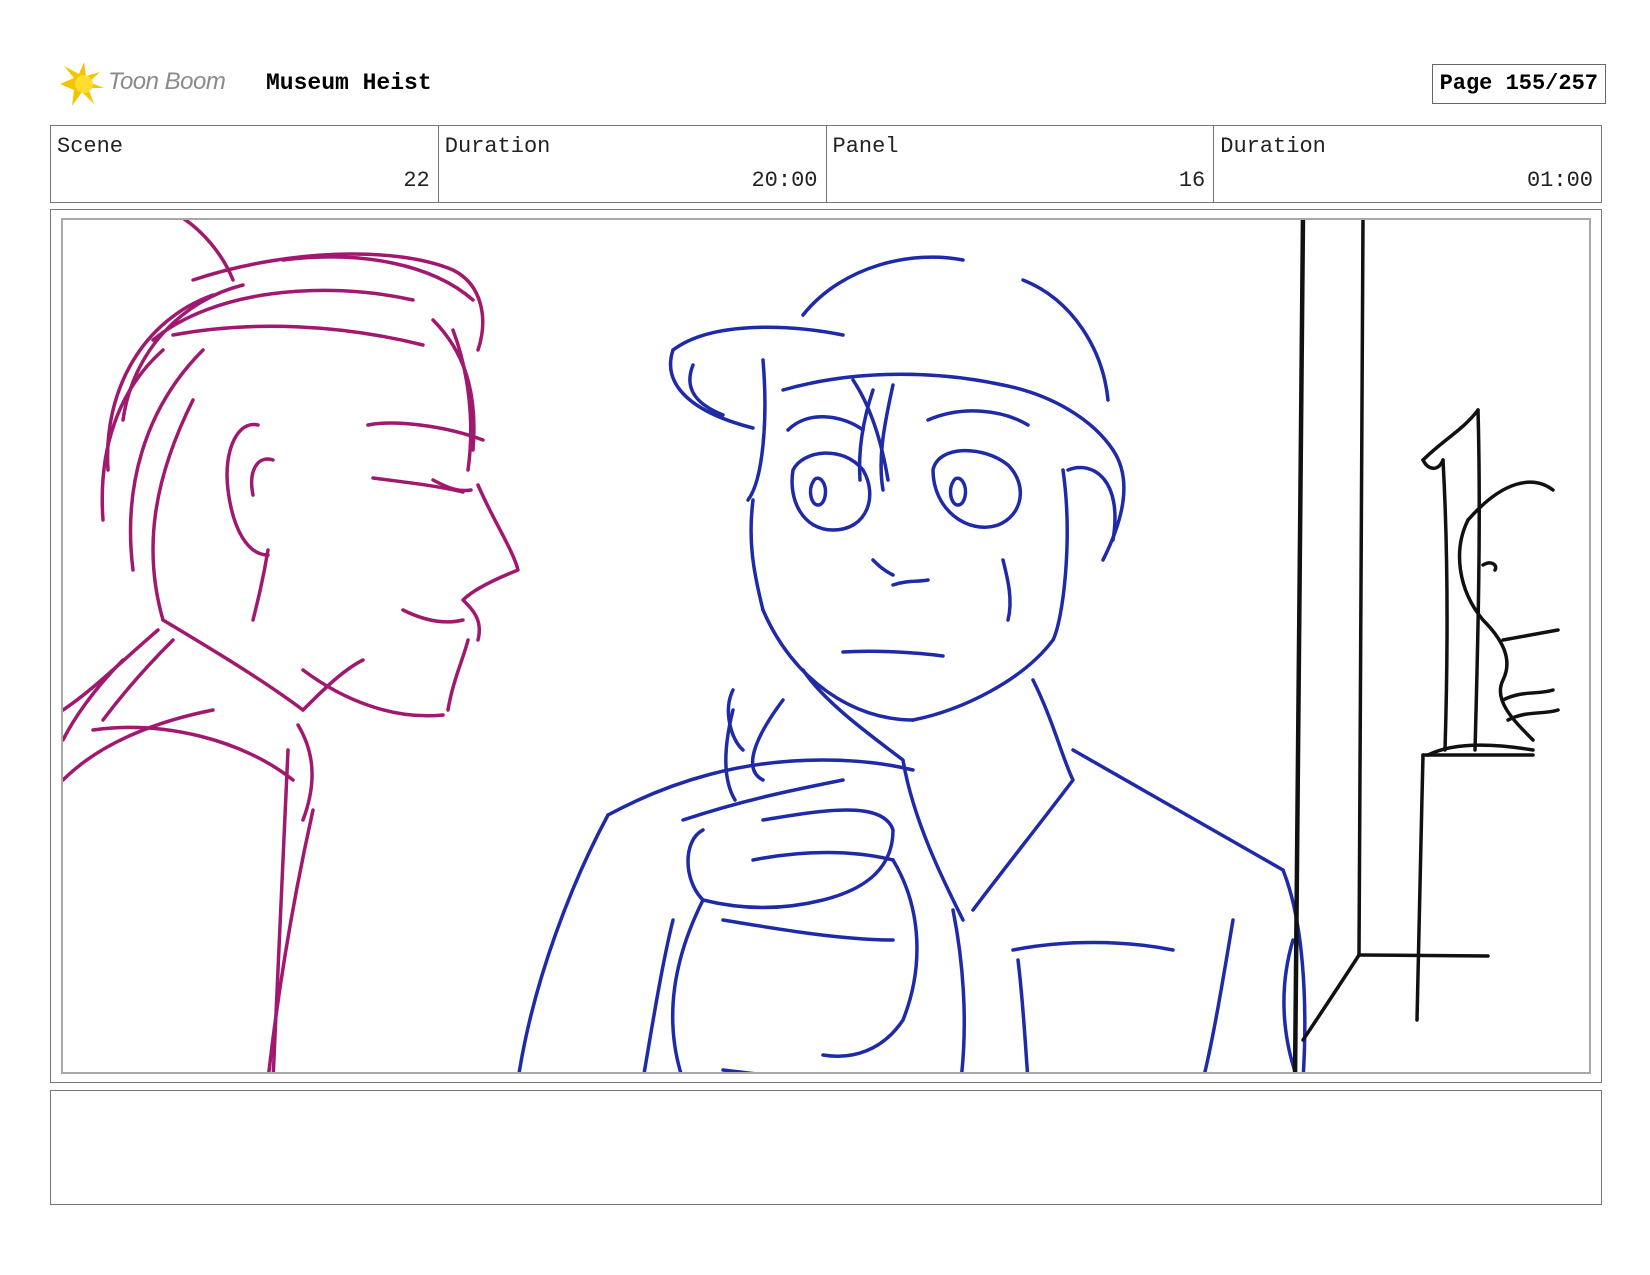  What do you see at coordinates (82, 84) in the screenshot?
I see `burst-icon` at bounding box center [82, 84].